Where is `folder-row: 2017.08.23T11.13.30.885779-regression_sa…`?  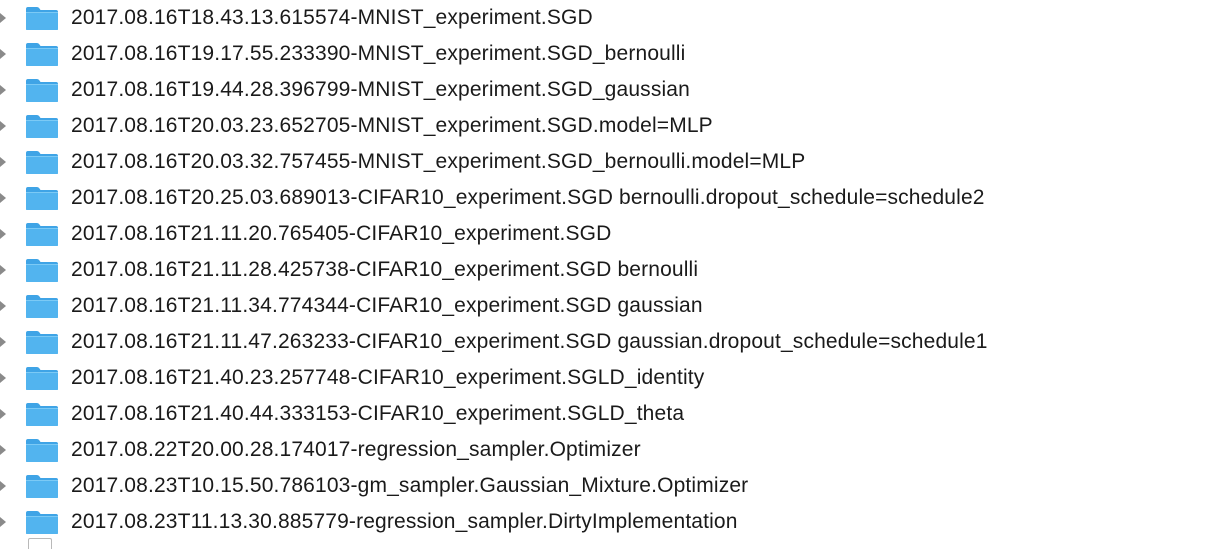 folder-row: 2017.08.23T11.13.30.885779-regression_sa… is located at coordinates (604, 522).